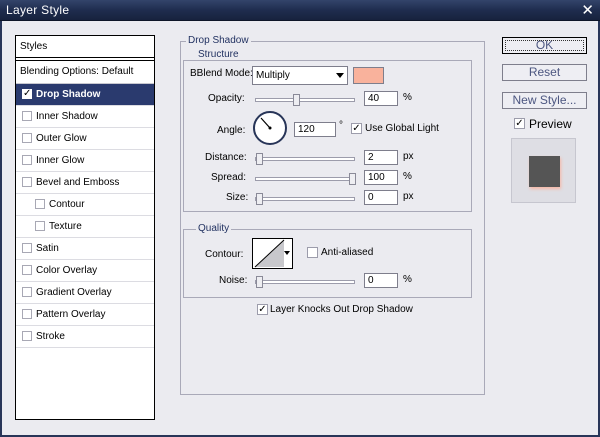 The image size is (600, 437). Describe the element at coordinates (381, 98) in the screenshot. I see `opacity-input: 40` at that location.